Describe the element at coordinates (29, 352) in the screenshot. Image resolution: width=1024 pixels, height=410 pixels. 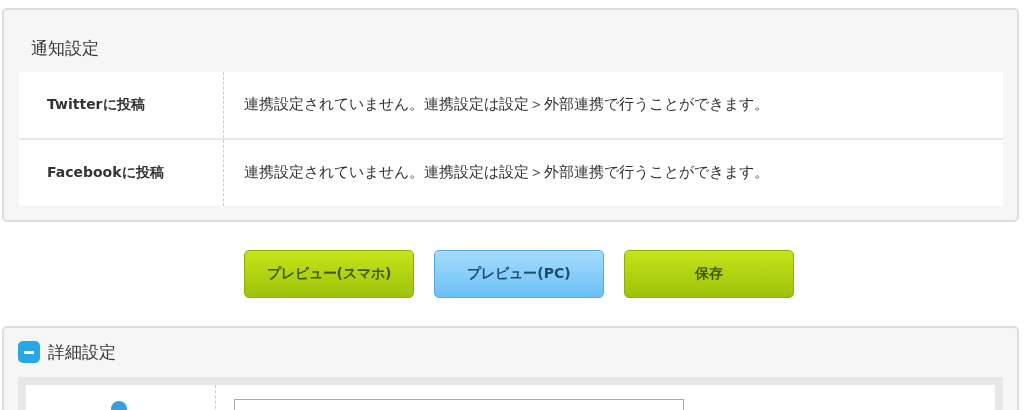
I see `collapse-toggle` at that location.